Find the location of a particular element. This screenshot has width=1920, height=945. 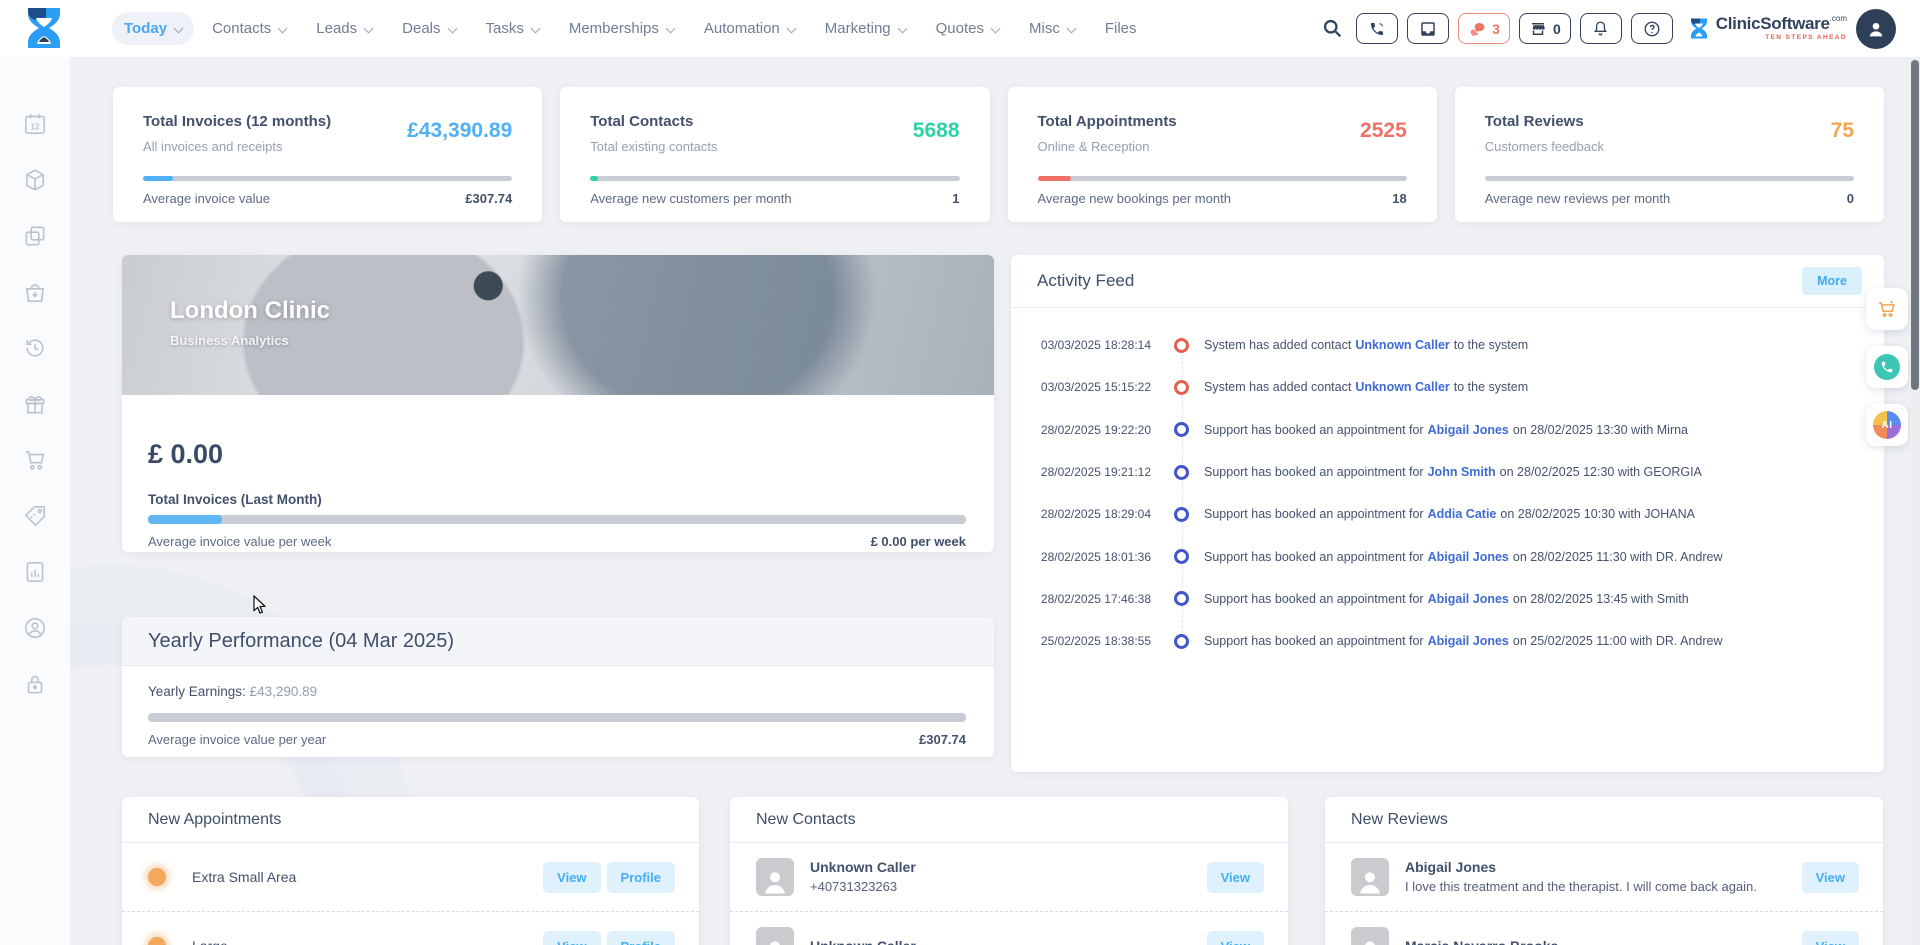

stat-value: 2525 is located at coordinates (1383, 130).